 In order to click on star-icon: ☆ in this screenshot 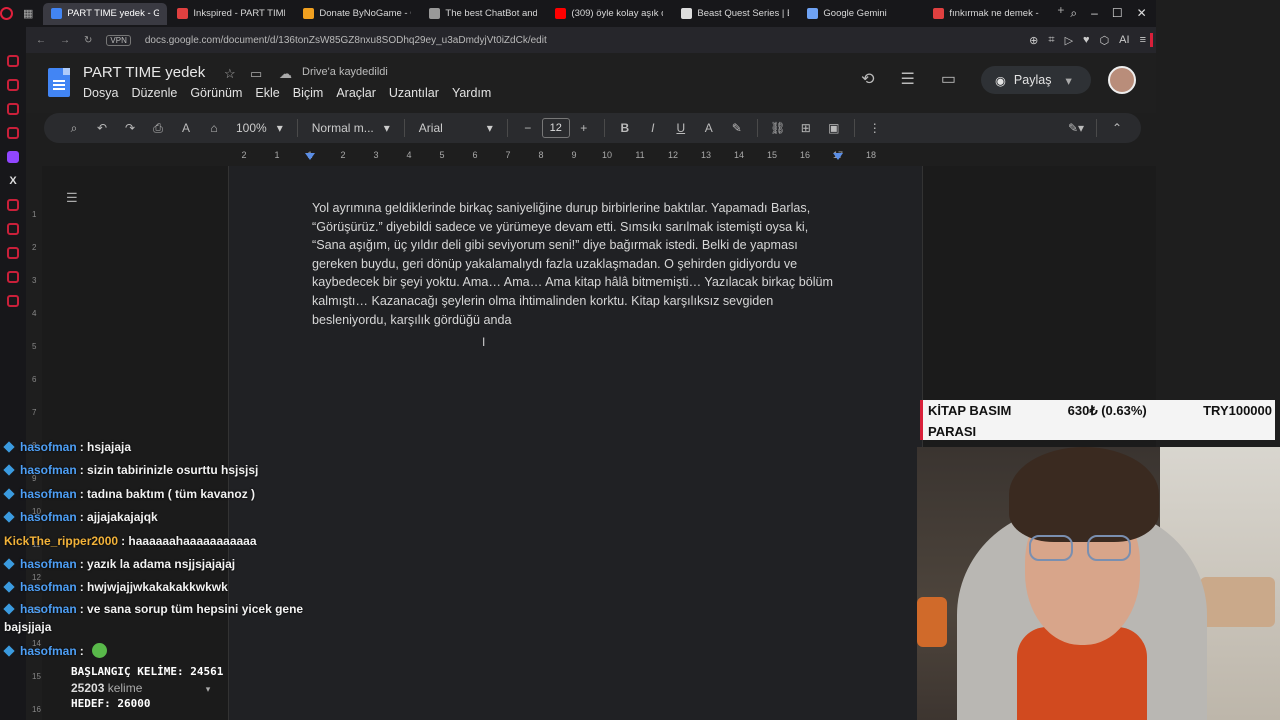, I will do `click(230, 74)`.